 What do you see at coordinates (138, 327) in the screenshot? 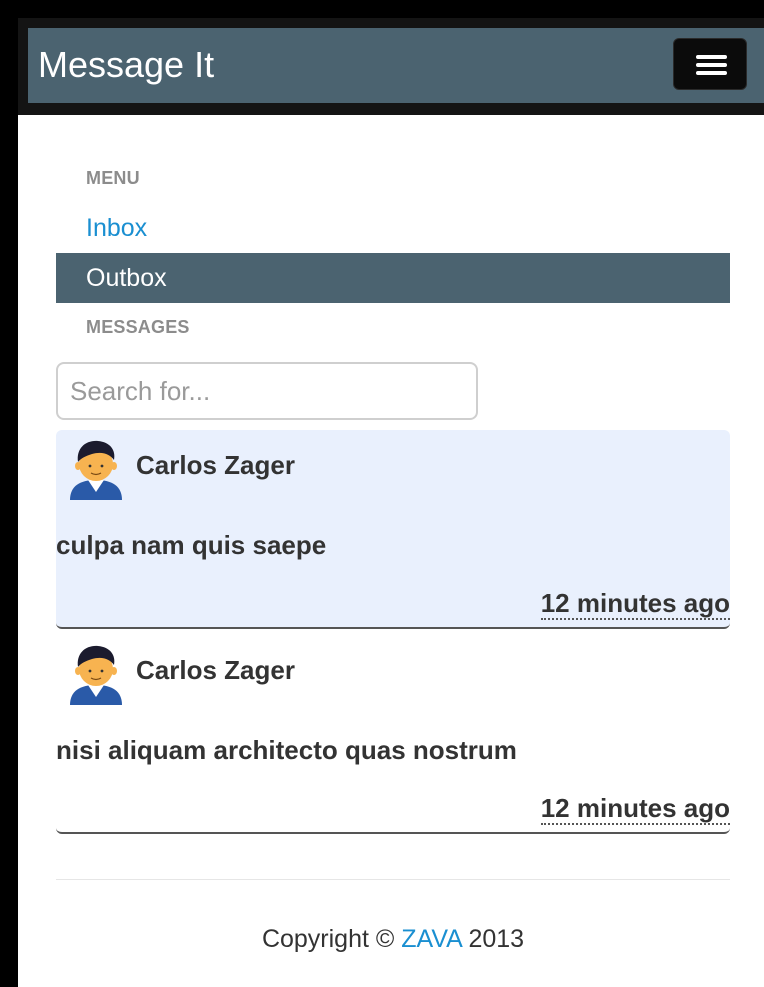
I see `messages-header: MESSAGES` at bounding box center [138, 327].